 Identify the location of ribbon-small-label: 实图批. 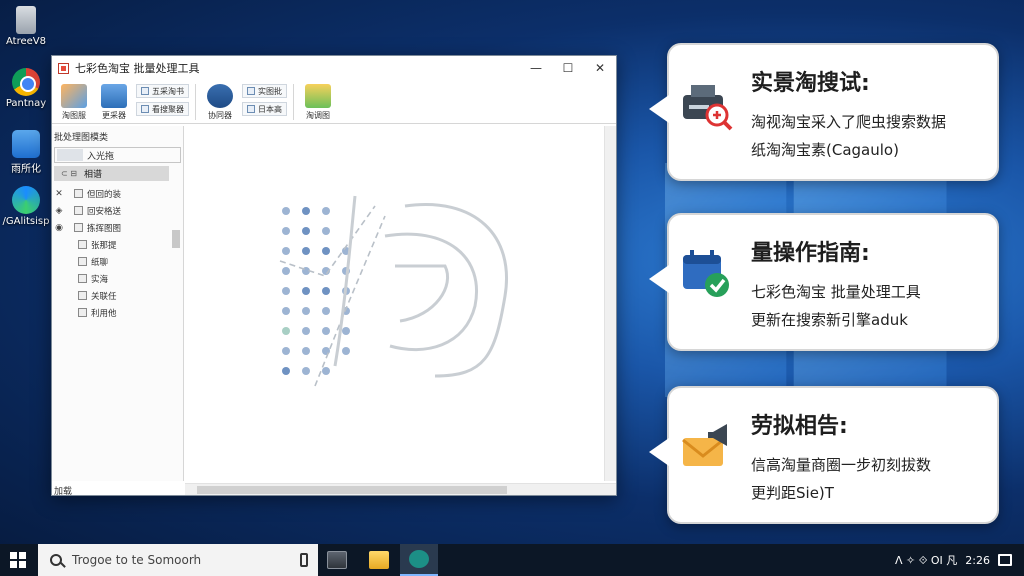
(270, 91).